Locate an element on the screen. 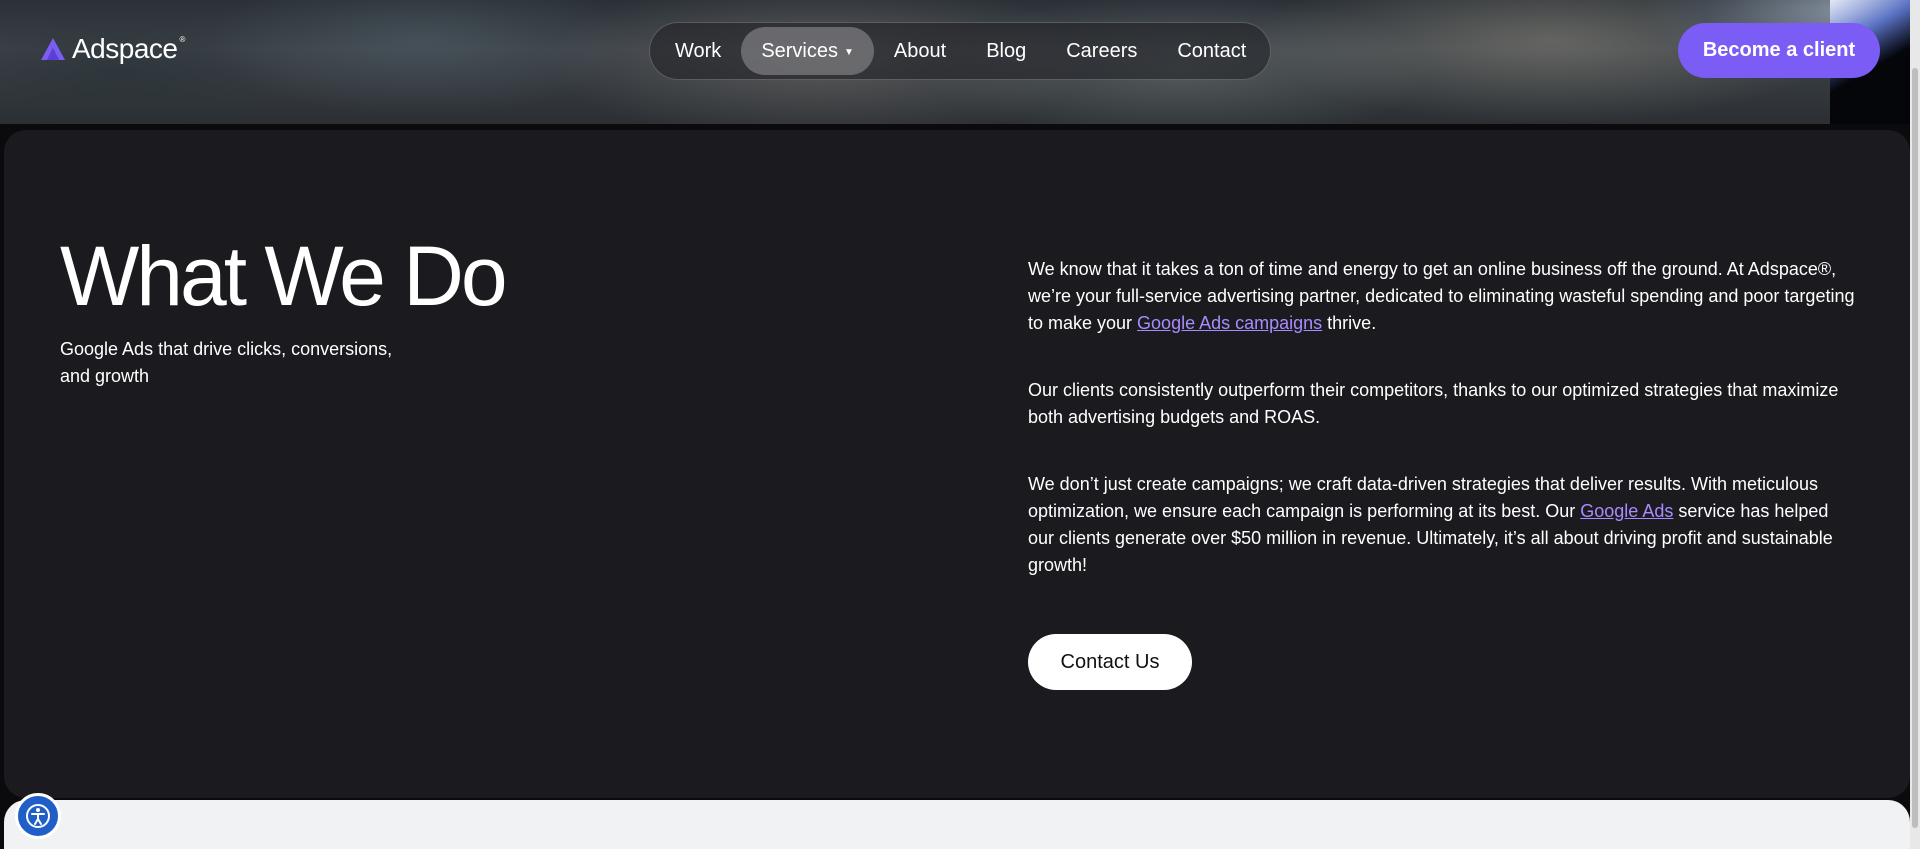 This screenshot has width=1920, height=849. paragraph-text: thrive. is located at coordinates (1349, 323).